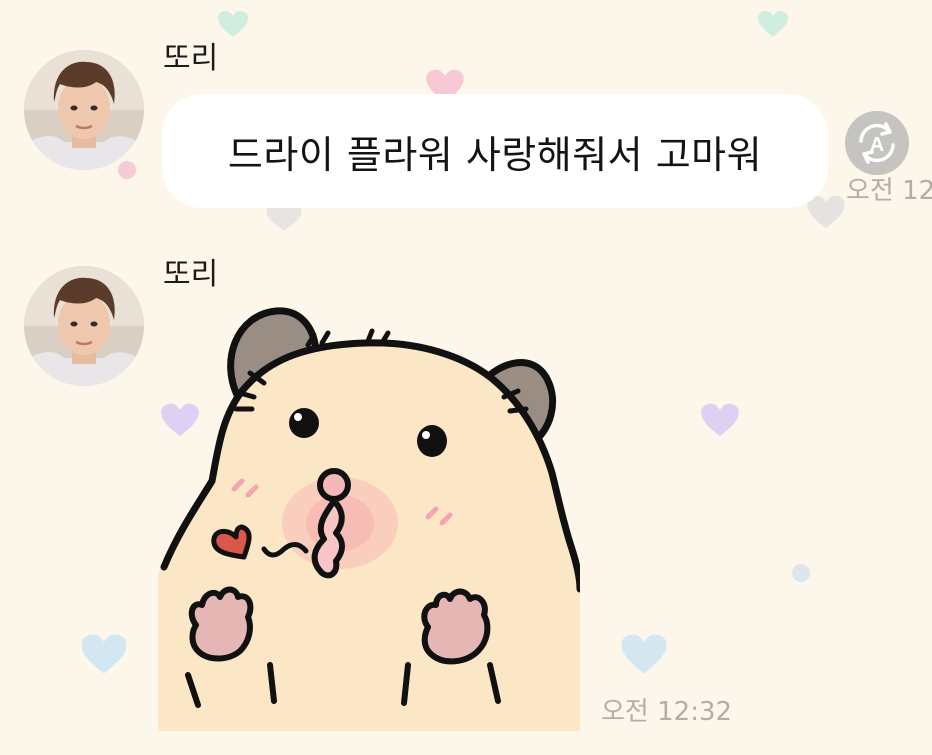 This screenshot has height=755, width=932. I want to click on message-timestamp: 오전 12, so click(889, 191).